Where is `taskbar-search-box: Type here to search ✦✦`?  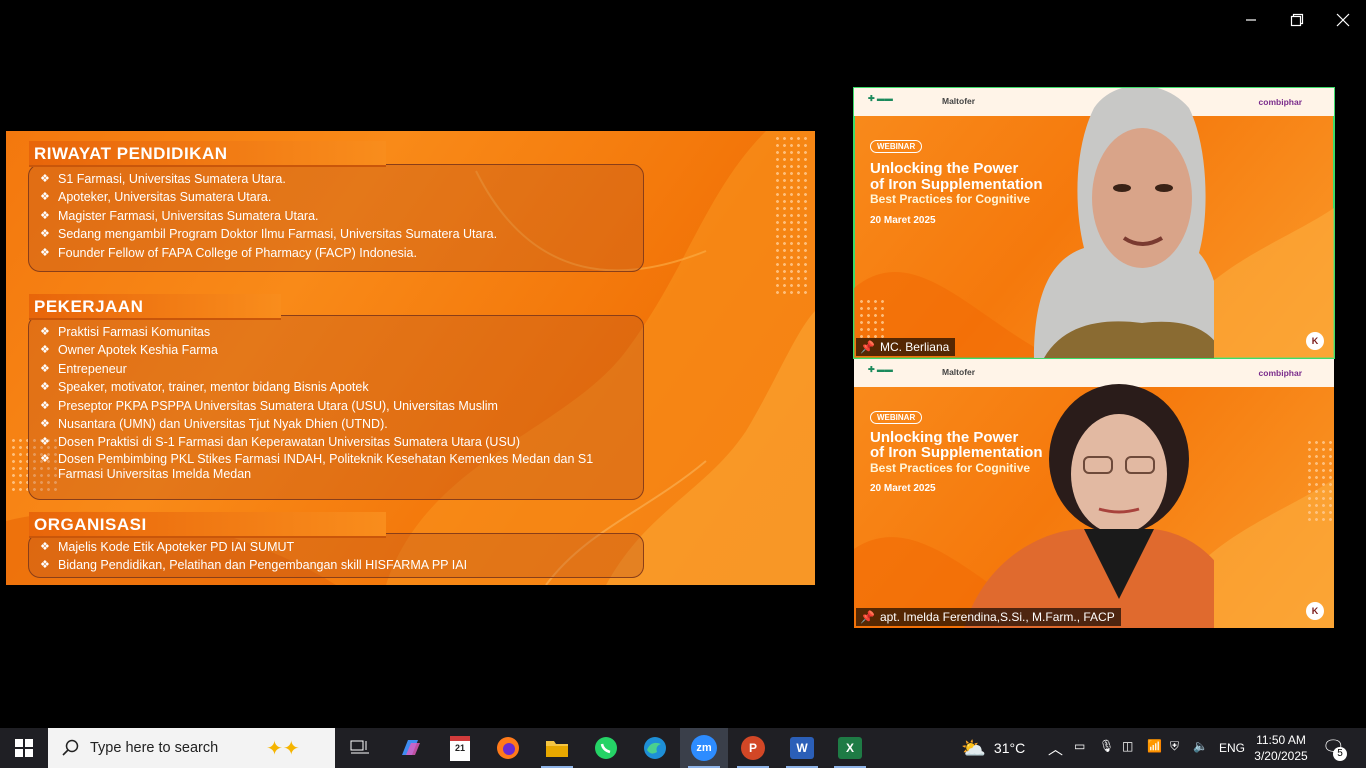 taskbar-search-box: Type here to search ✦✦ is located at coordinates (191, 748).